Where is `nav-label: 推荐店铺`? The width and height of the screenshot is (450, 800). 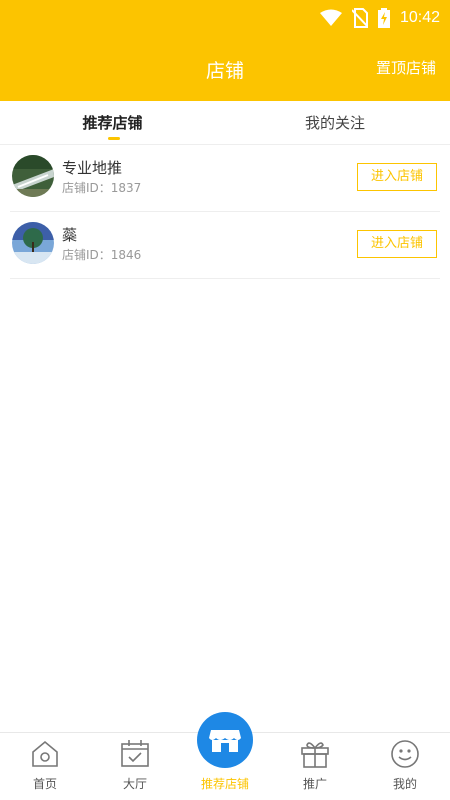 nav-label: 推荐店铺 is located at coordinates (224, 784).